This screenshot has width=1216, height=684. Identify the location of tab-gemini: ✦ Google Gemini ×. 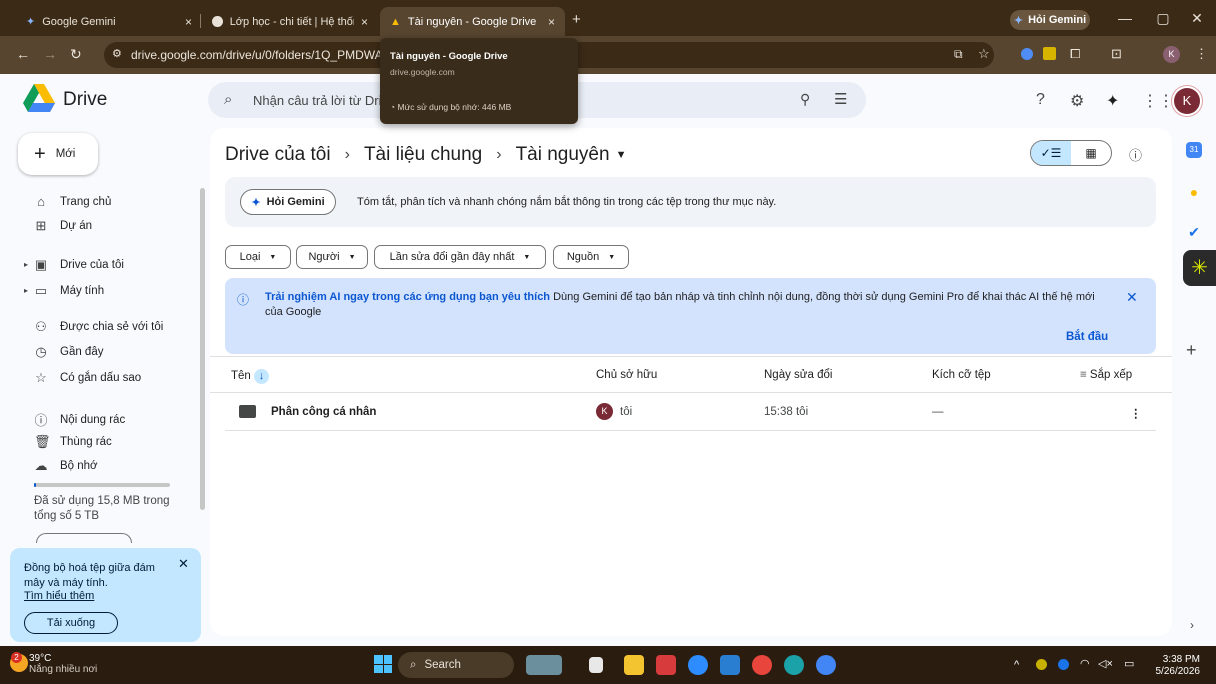
(109, 21).